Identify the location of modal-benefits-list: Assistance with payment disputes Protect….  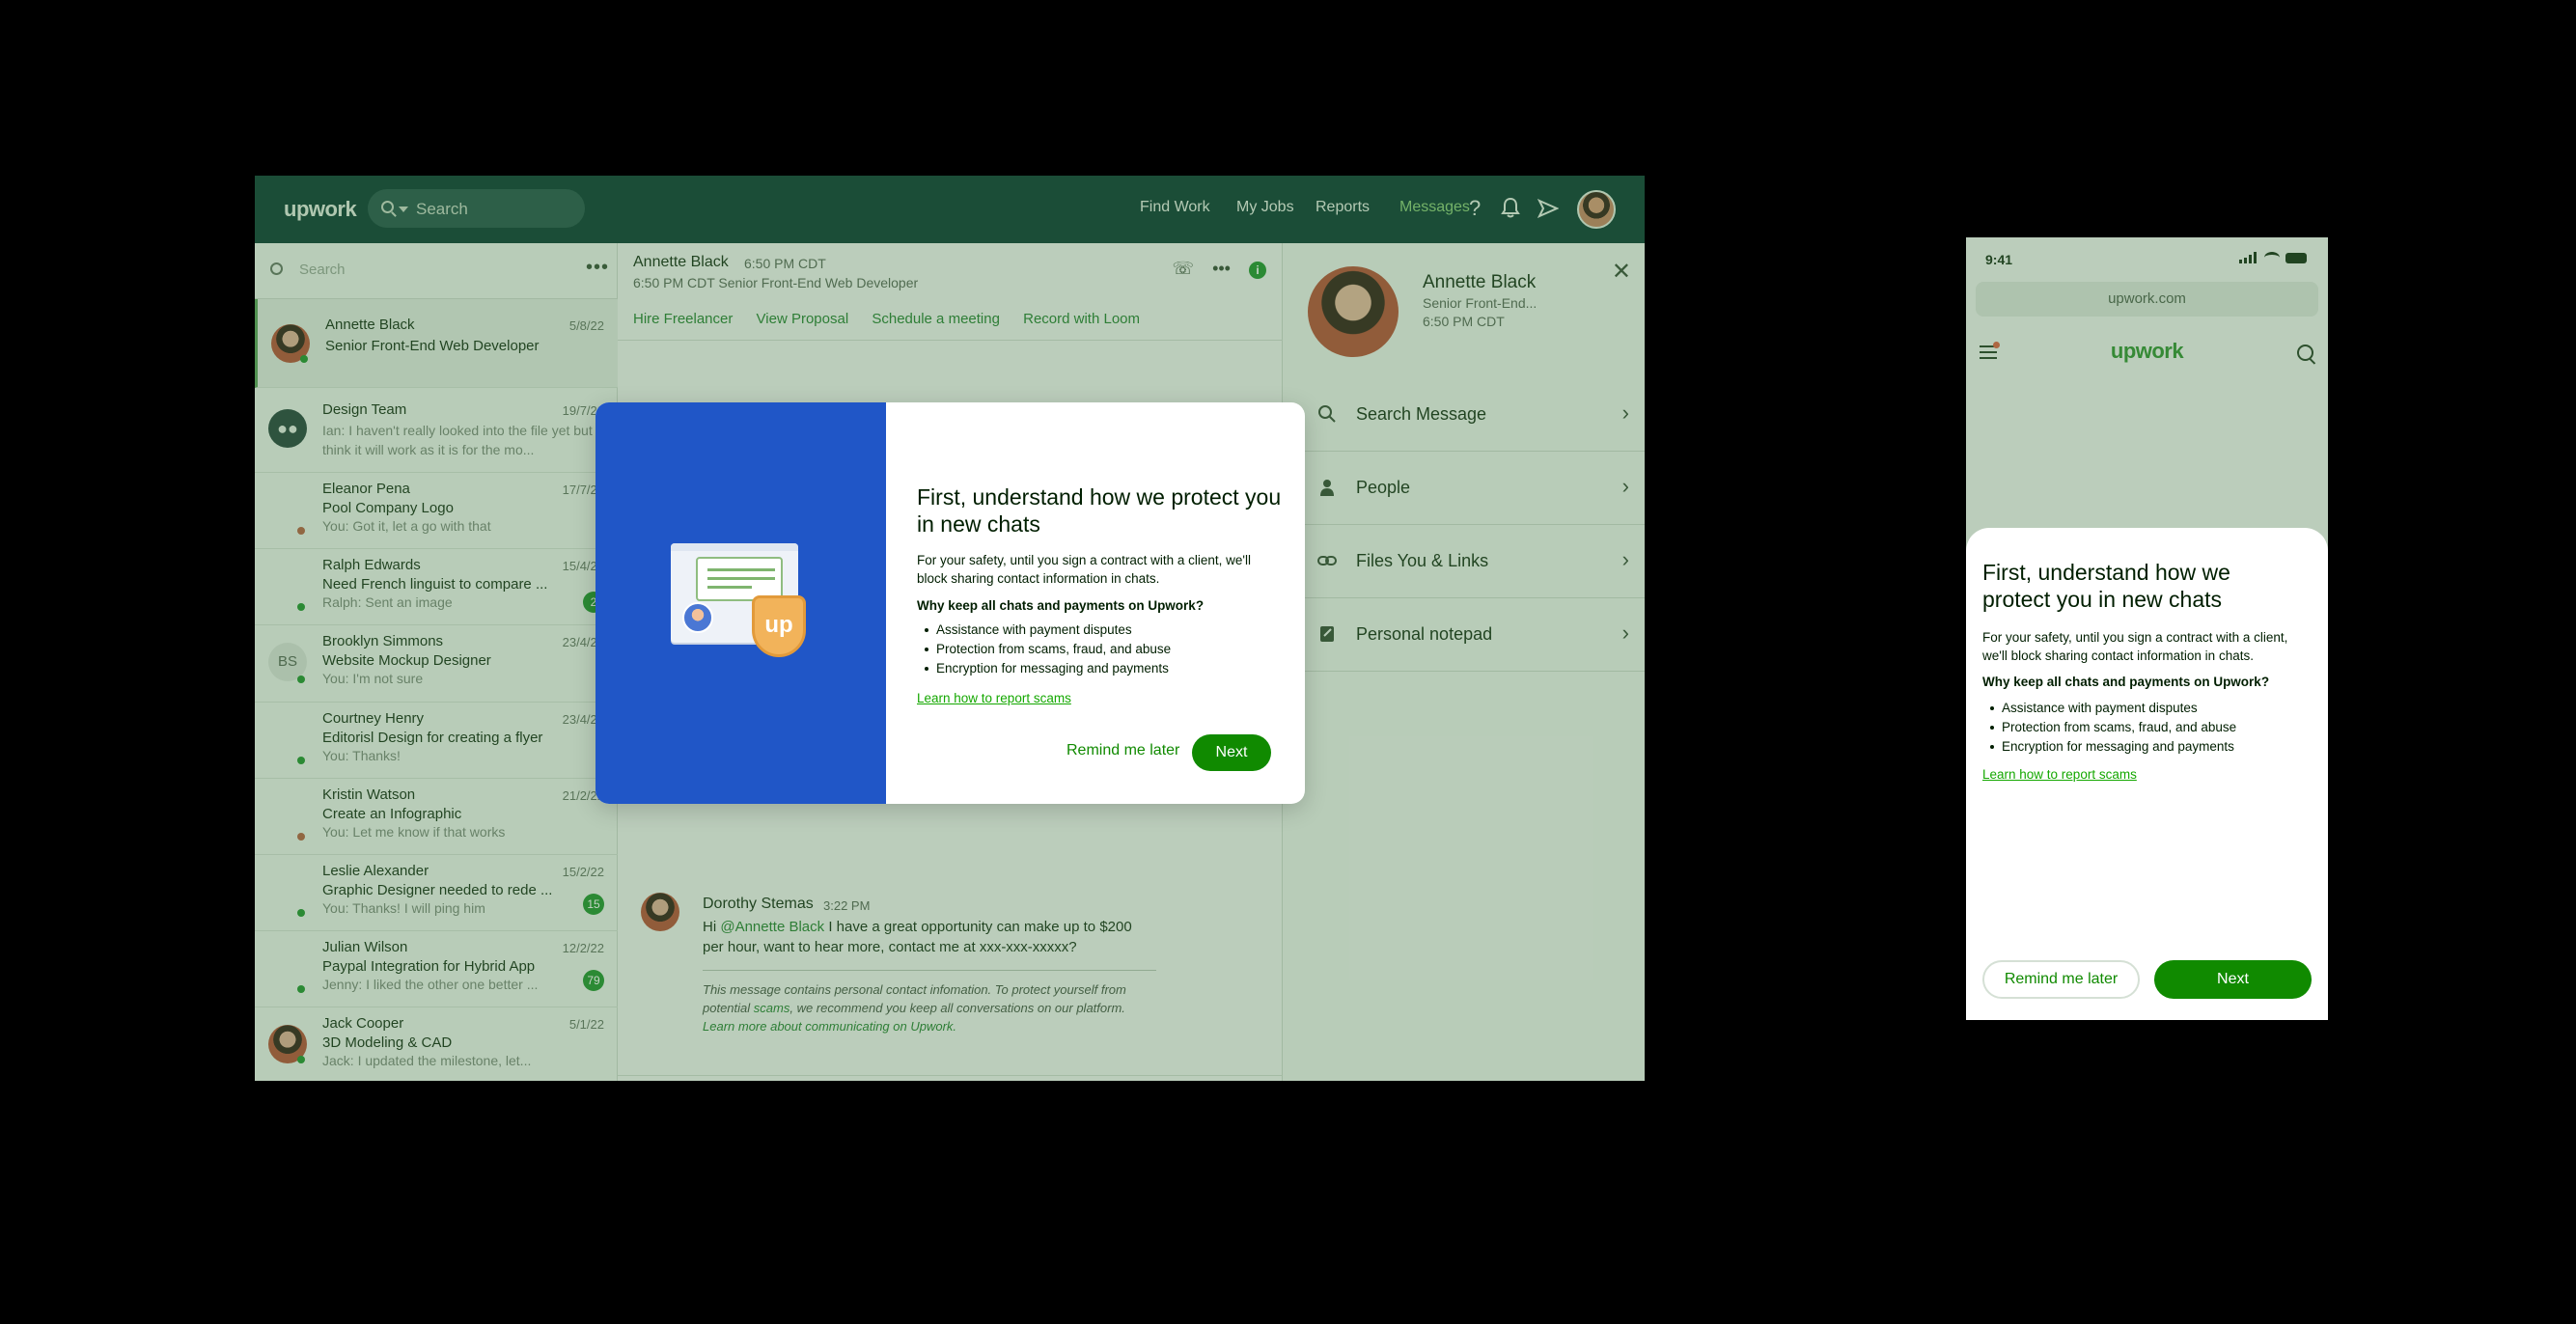
(1100, 649).